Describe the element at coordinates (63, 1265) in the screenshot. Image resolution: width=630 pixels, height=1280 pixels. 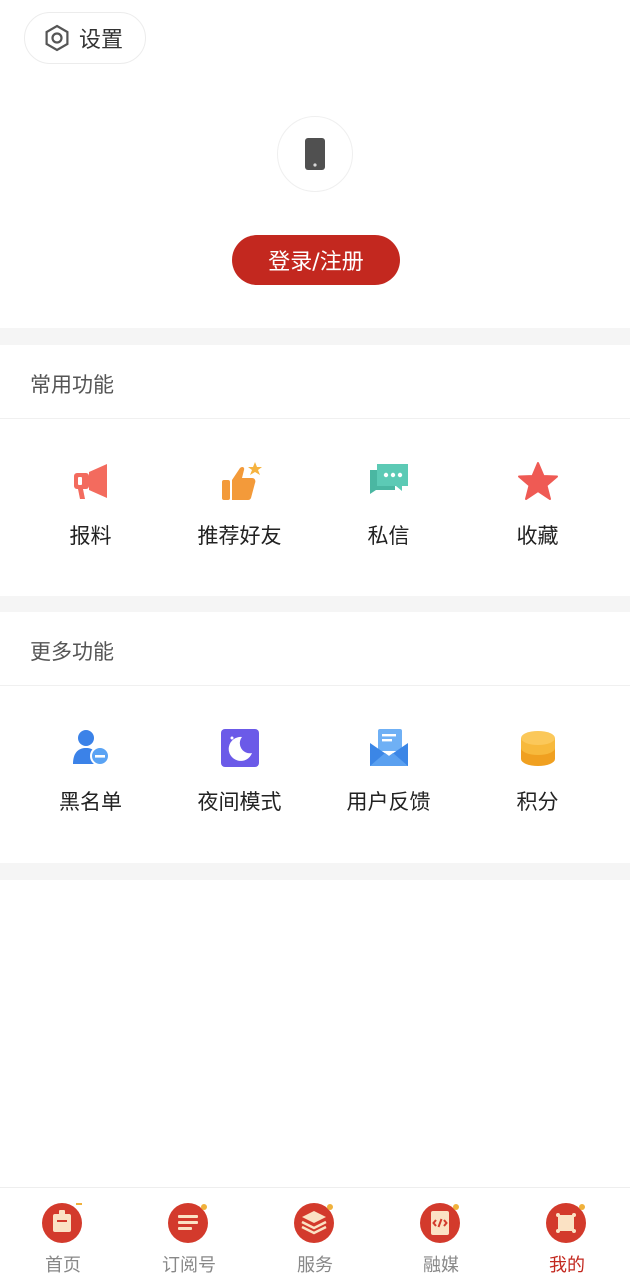
I see `tab-label: 首页` at that location.